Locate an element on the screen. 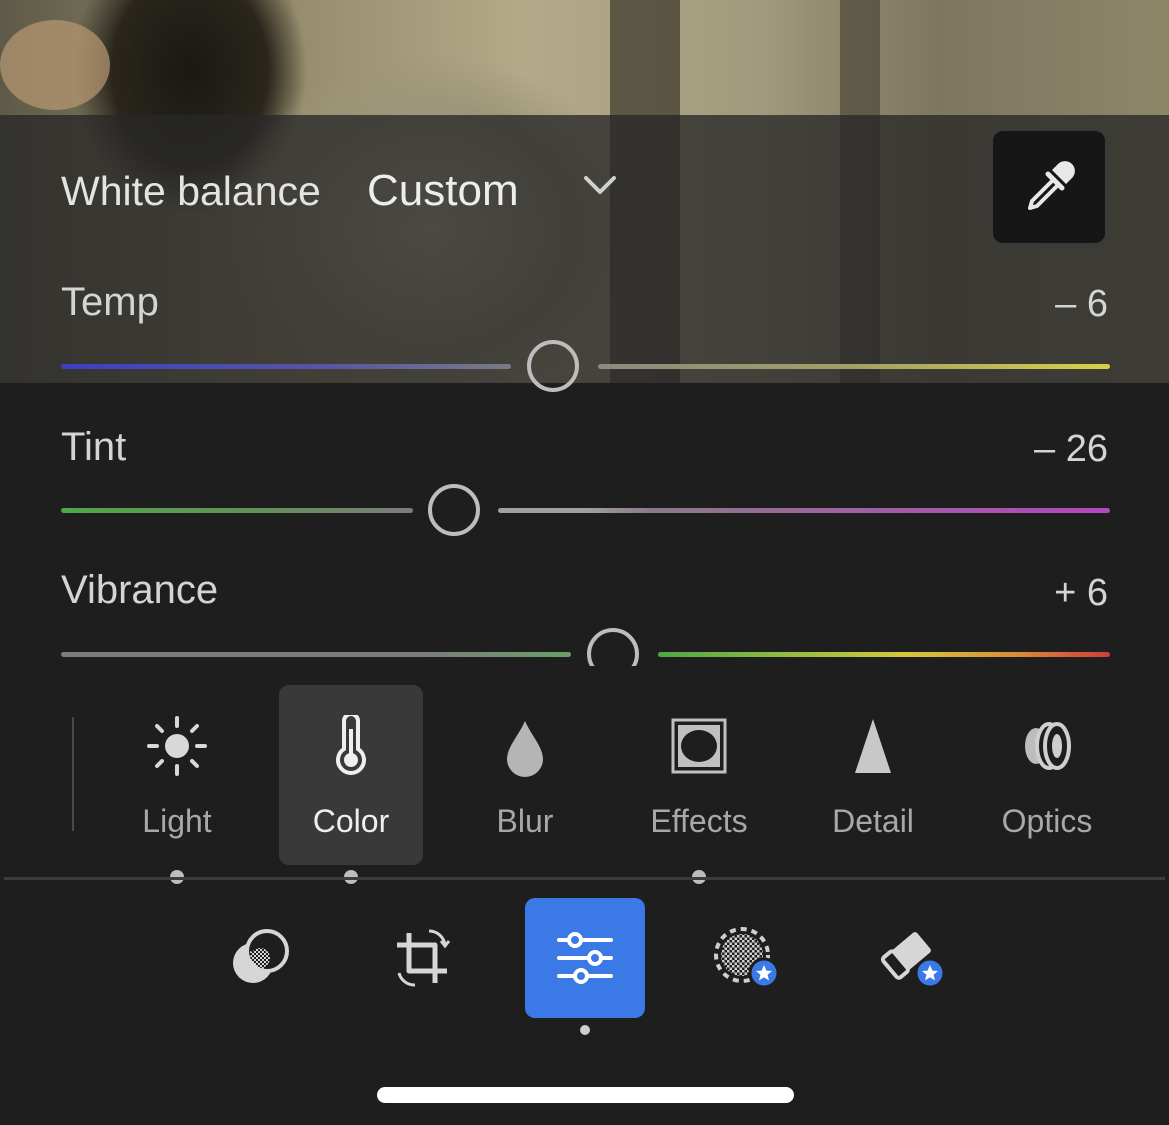  active-tool-indicator is located at coordinates (585, 1030).